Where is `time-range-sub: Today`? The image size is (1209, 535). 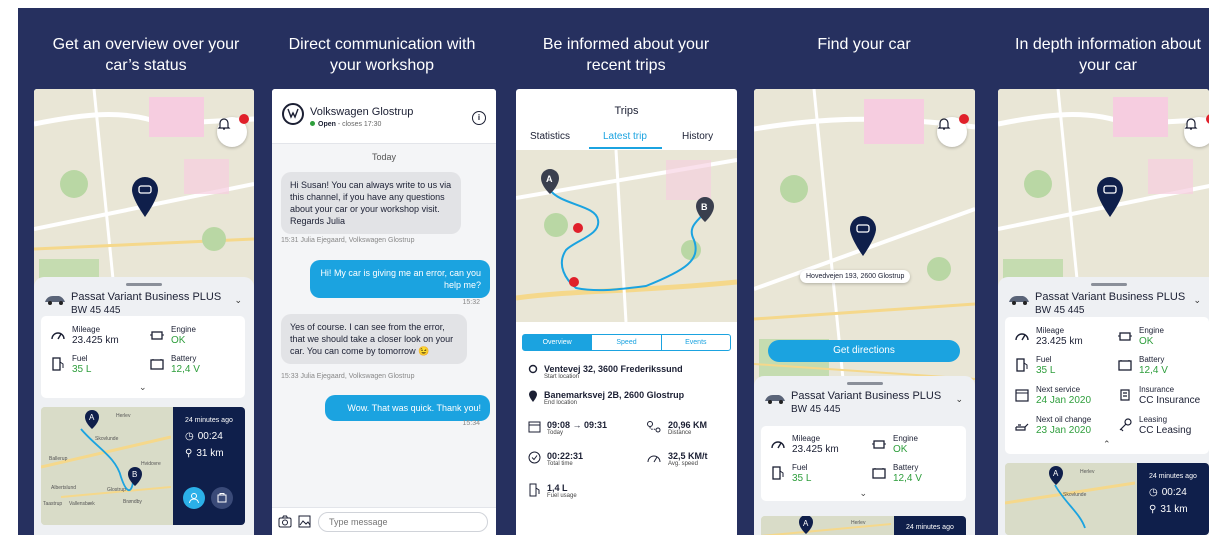 time-range-sub: Today is located at coordinates (555, 433).